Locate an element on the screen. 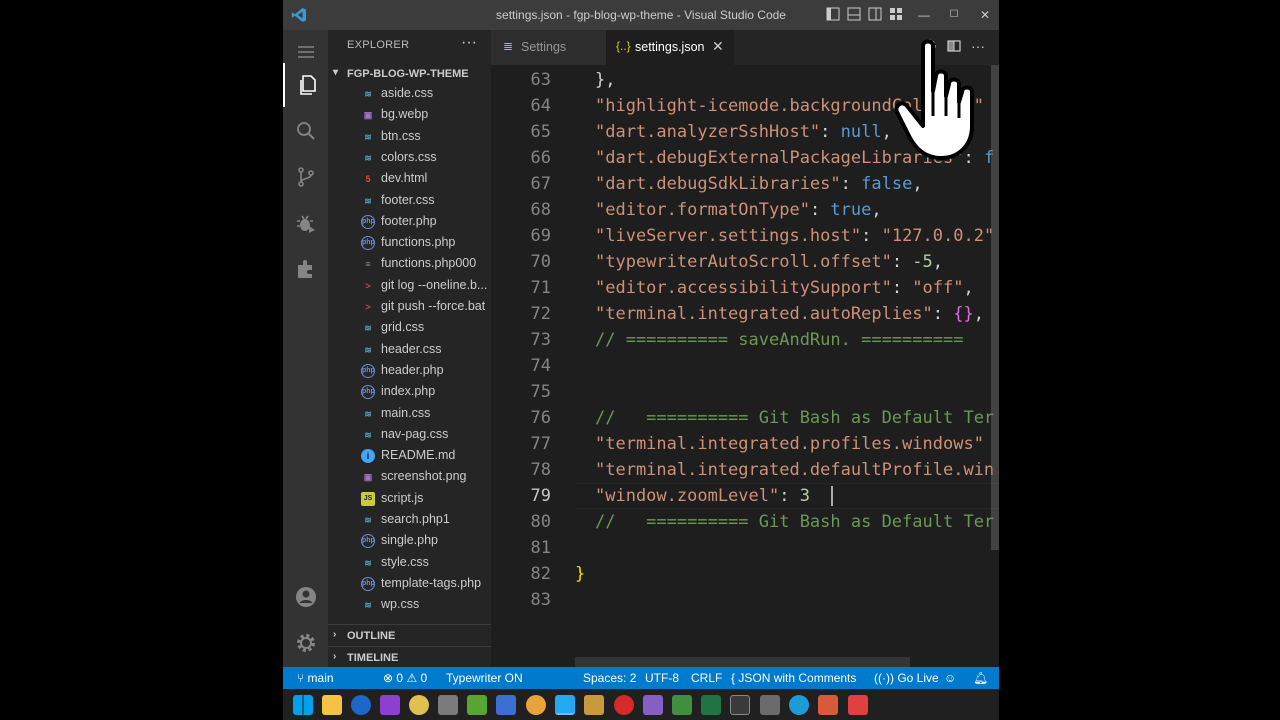  file-name: git push --force.bat is located at coordinates (433, 306).